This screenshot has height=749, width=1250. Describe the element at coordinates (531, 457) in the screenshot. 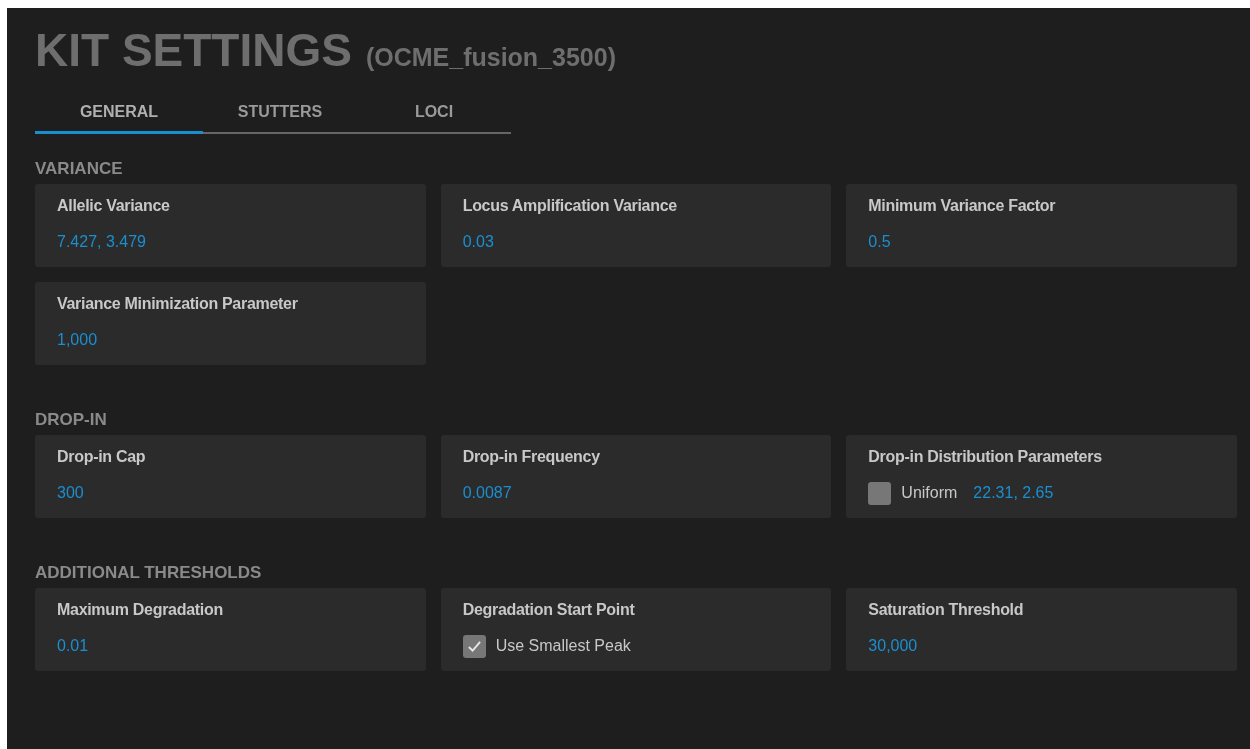

I see `field-label: Drop-in Frequency` at that location.